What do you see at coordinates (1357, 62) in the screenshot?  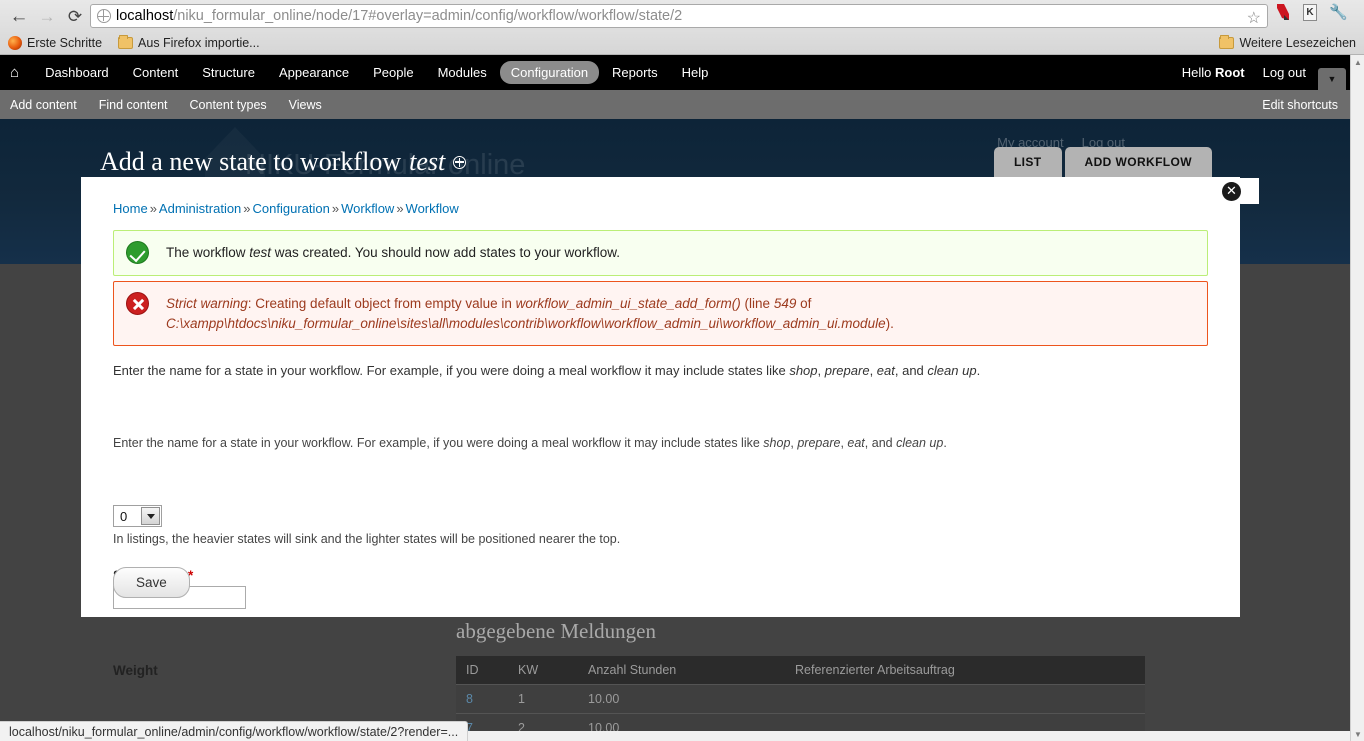 I see `scroll-up-icon: ▲` at bounding box center [1357, 62].